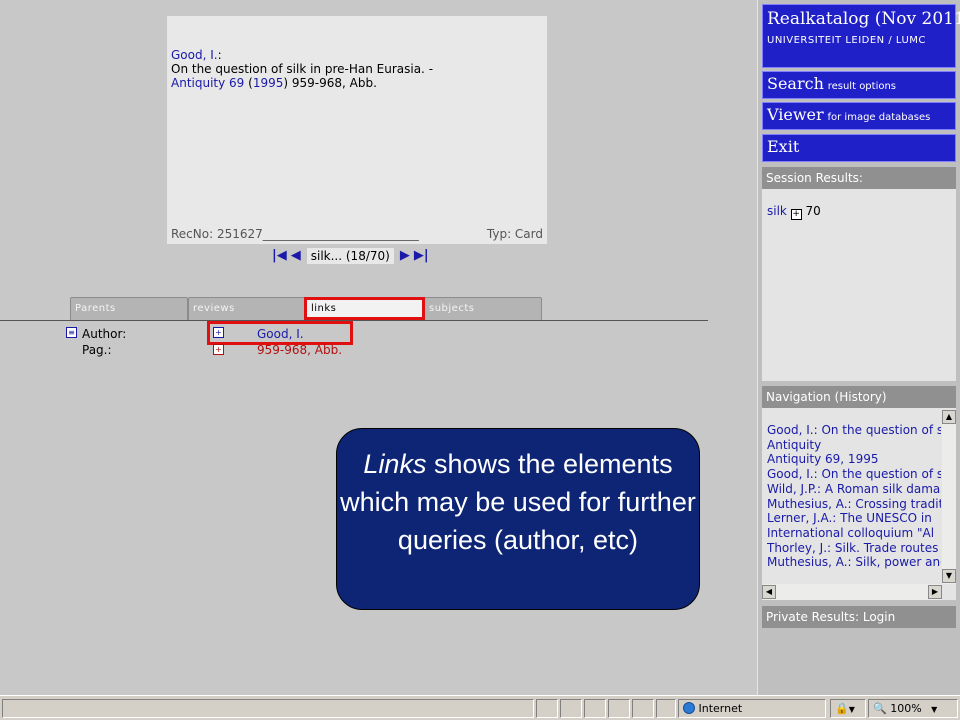 The image size is (960, 720). What do you see at coordinates (949, 497) in the screenshot?
I see `vertical-scrollbar` at bounding box center [949, 497].